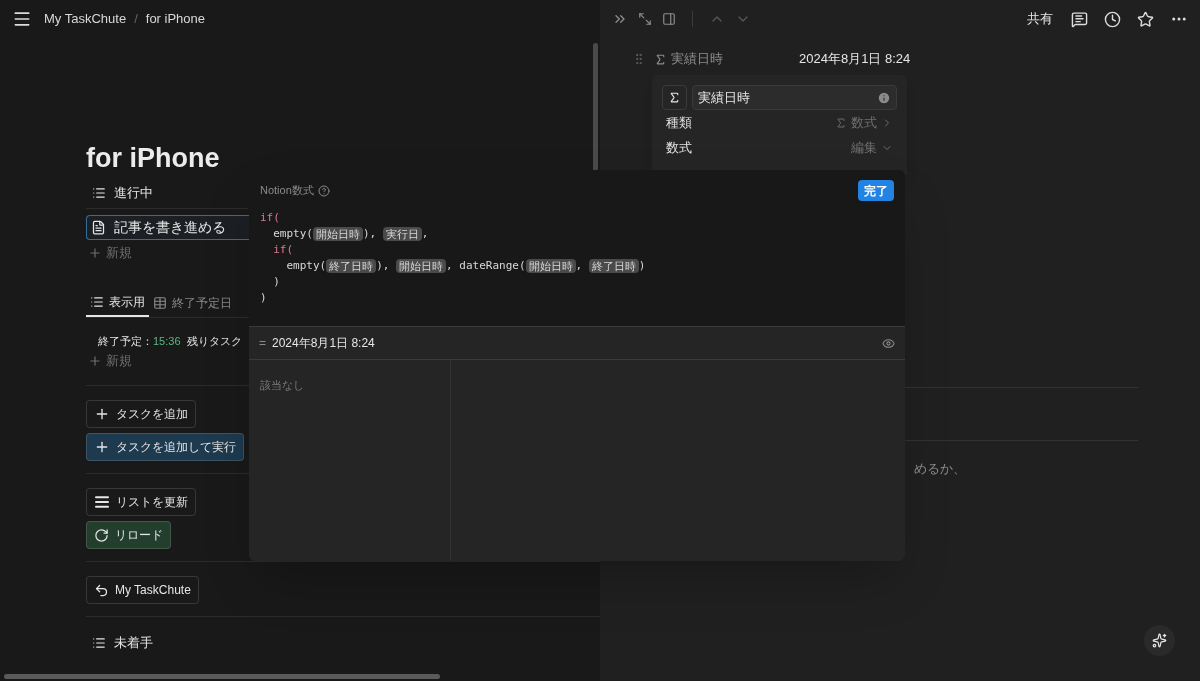 Image resolution: width=1200 pixels, height=681 pixels. I want to click on editor-title: Notion数式, so click(287, 191).